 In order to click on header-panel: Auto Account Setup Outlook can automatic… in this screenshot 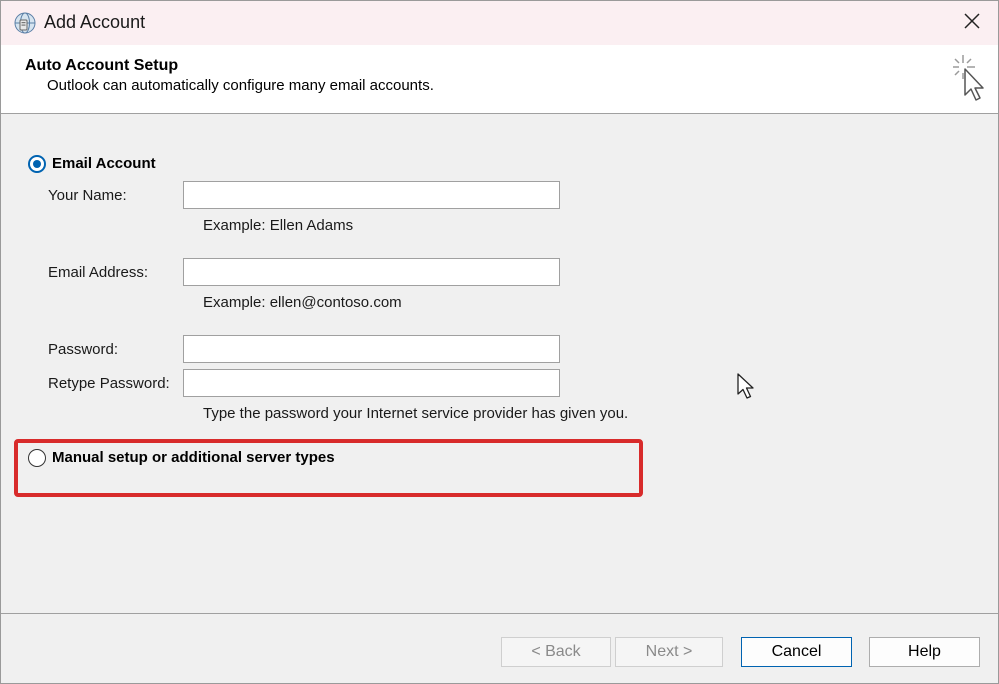, I will do `click(499, 79)`.